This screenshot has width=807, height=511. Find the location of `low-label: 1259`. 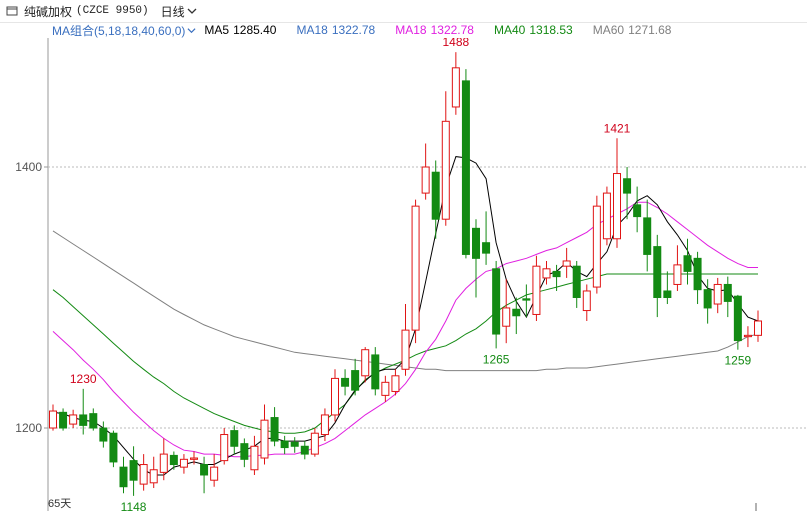

low-label: 1259 is located at coordinates (738, 361).